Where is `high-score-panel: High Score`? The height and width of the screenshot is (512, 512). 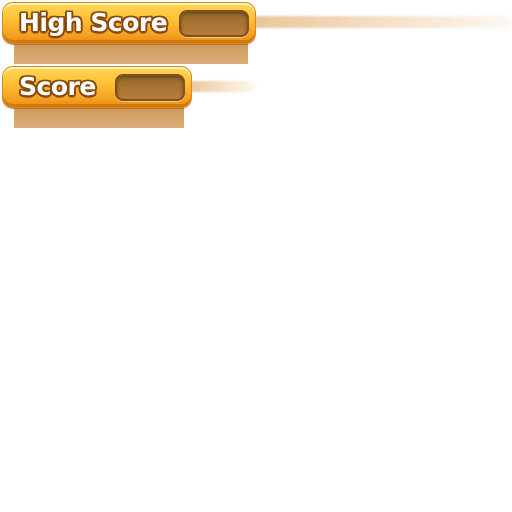 high-score-panel: High Score is located at coordinates (129, 23).